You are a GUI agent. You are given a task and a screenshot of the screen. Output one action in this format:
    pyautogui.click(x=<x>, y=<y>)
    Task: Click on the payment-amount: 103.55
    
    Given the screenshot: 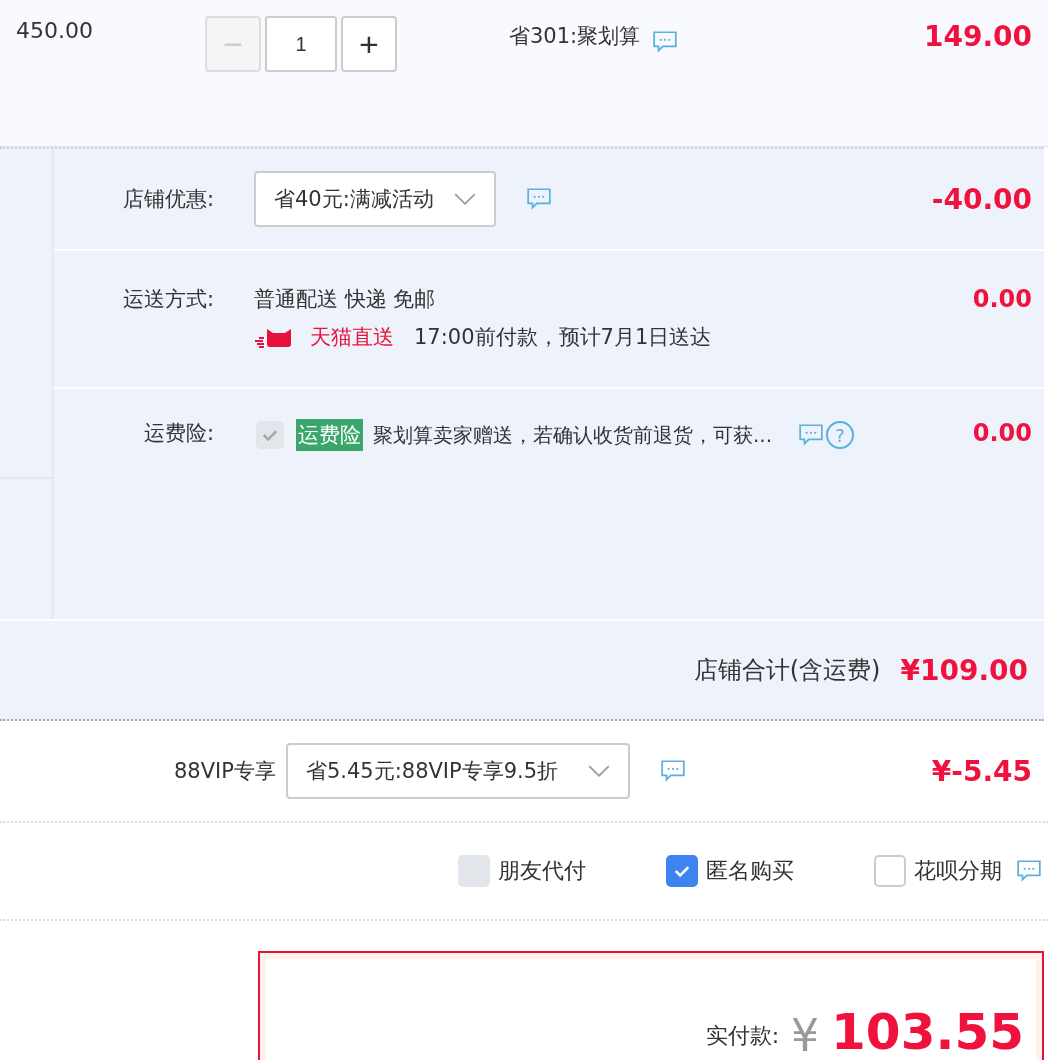 What is the action you would take?
    pyautogui.click(x=927, y=1031)
    